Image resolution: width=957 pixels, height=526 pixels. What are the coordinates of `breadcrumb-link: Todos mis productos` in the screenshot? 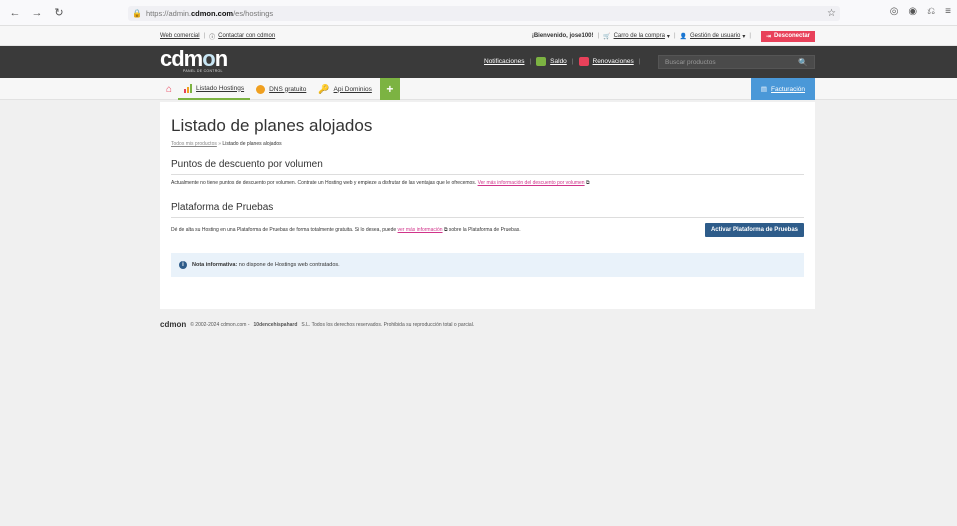 It's located at (194, 144).